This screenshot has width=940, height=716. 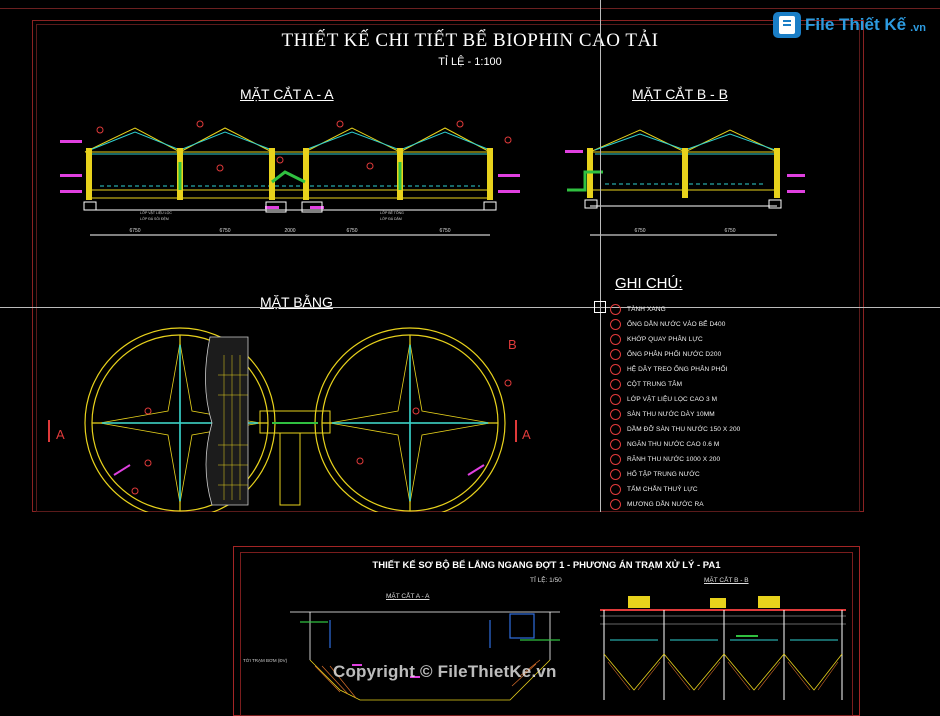 I want to click on cad-crosshair-box, so click(x=600, y=307).